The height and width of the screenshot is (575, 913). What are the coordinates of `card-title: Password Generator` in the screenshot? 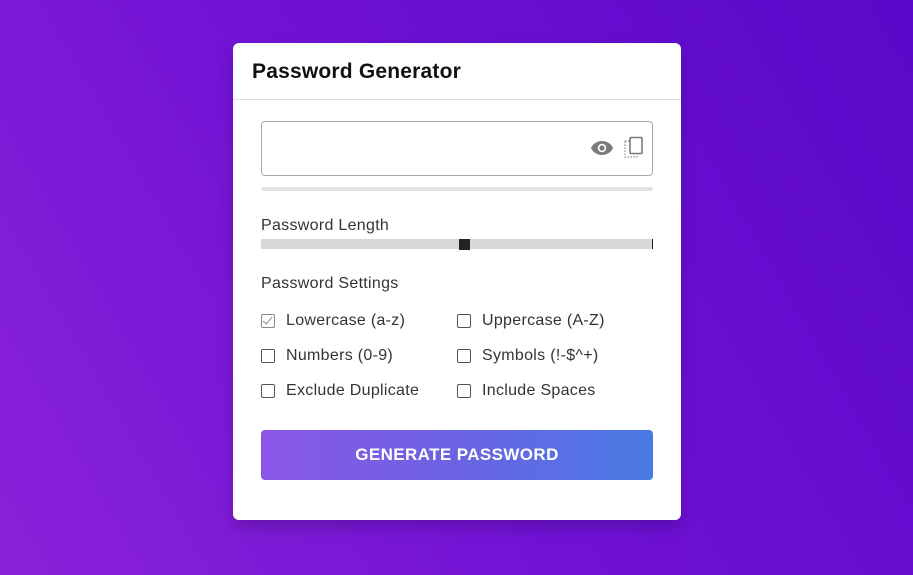 It's located at (457, 71).